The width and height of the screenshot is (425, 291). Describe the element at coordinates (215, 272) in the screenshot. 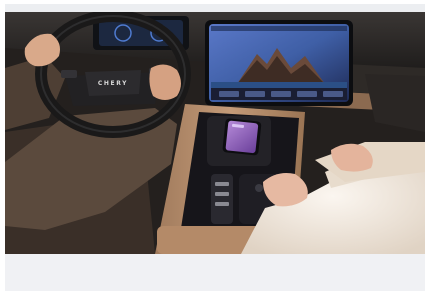

I see `caption-area` at that location.